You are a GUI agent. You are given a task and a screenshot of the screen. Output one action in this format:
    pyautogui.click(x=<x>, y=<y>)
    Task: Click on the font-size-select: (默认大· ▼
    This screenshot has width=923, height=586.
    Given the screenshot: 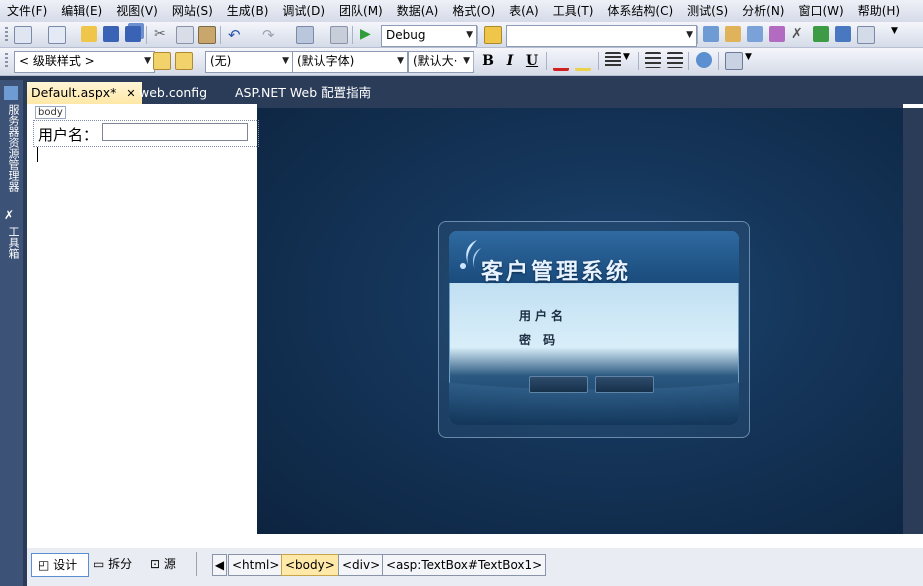 What is the action you would take?
    pyautogui.click(x=441, y=62)
    